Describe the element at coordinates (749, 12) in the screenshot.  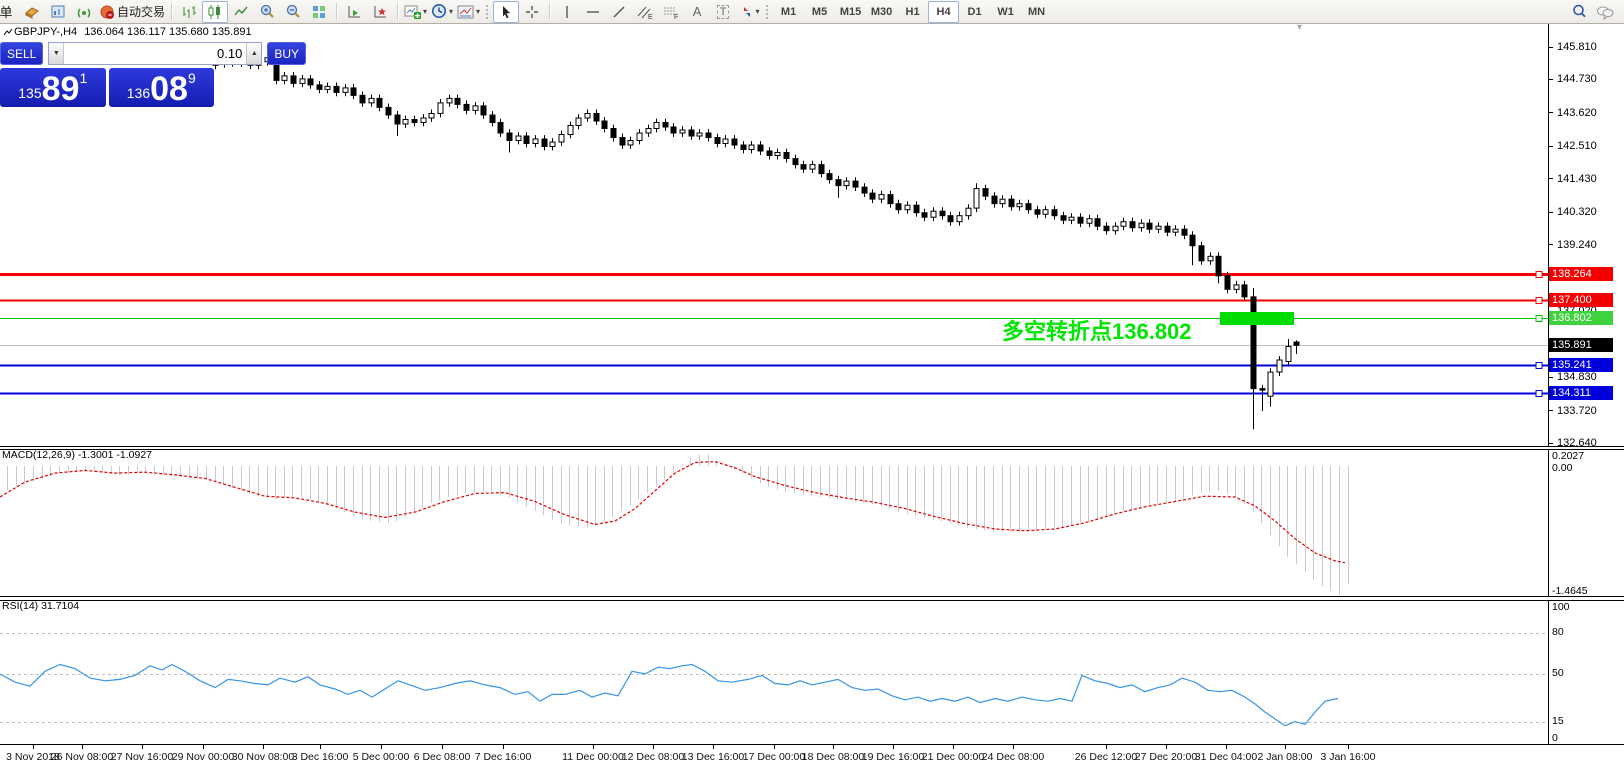
I see `arrows-button: ▾` at that location.